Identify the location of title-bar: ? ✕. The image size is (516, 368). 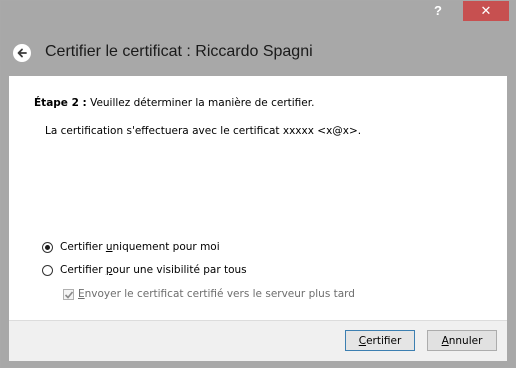
(258, 13).